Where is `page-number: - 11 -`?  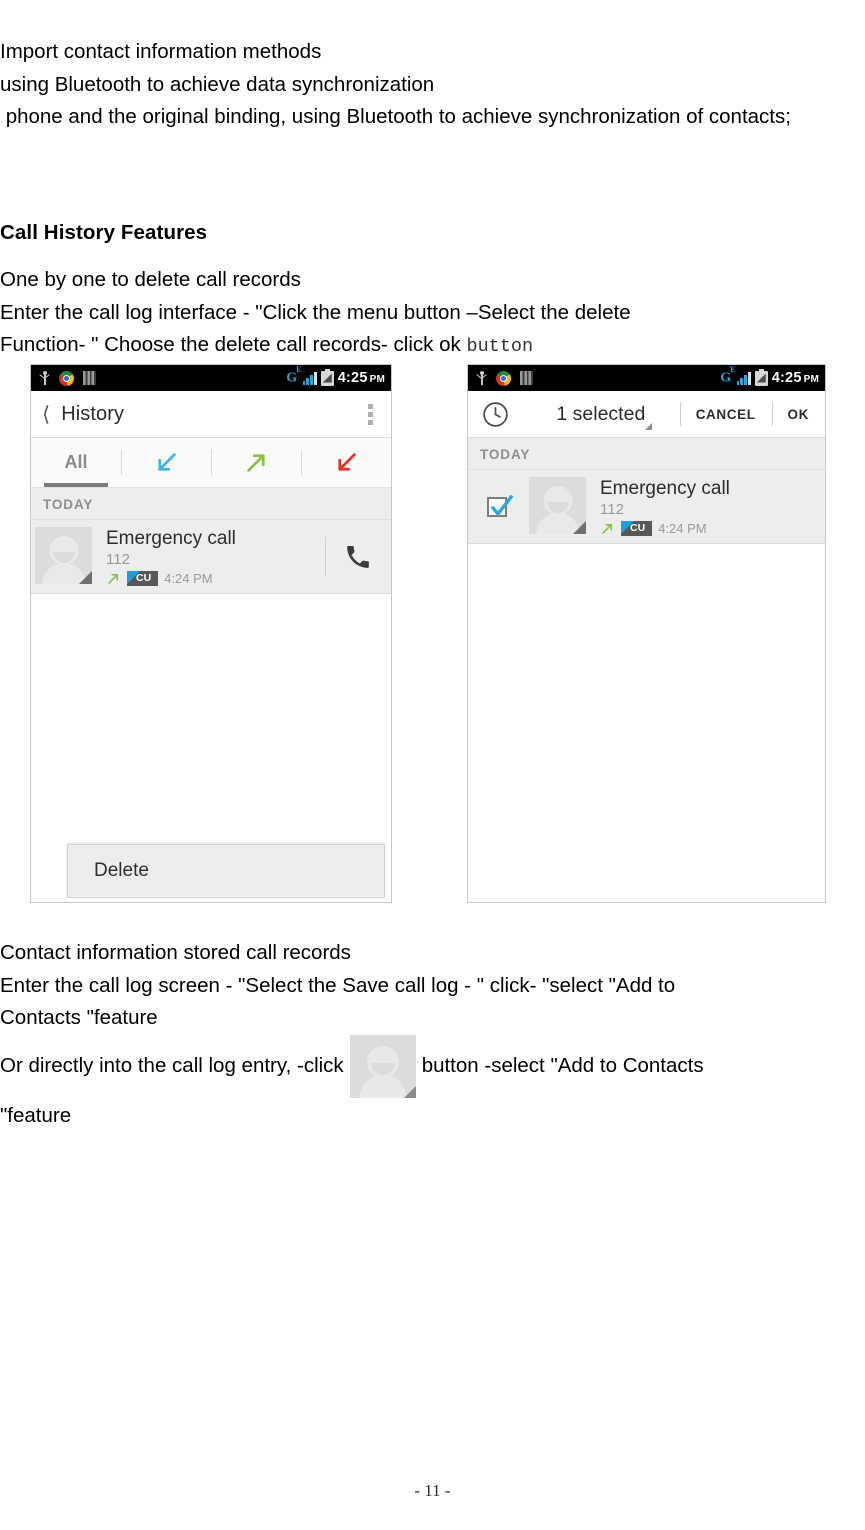 page-number: - 11 - is located at coordinates (432, 1490).